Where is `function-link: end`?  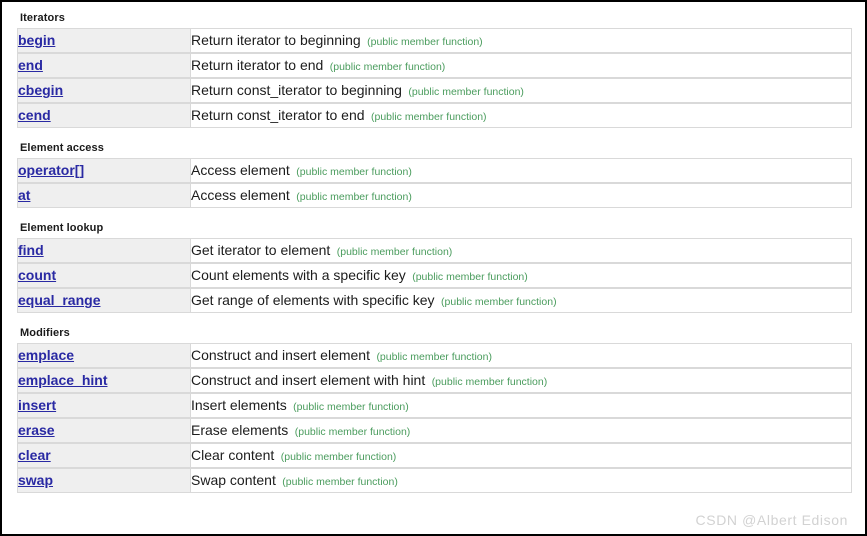
function-link: end is located at coordinates (30, 65).